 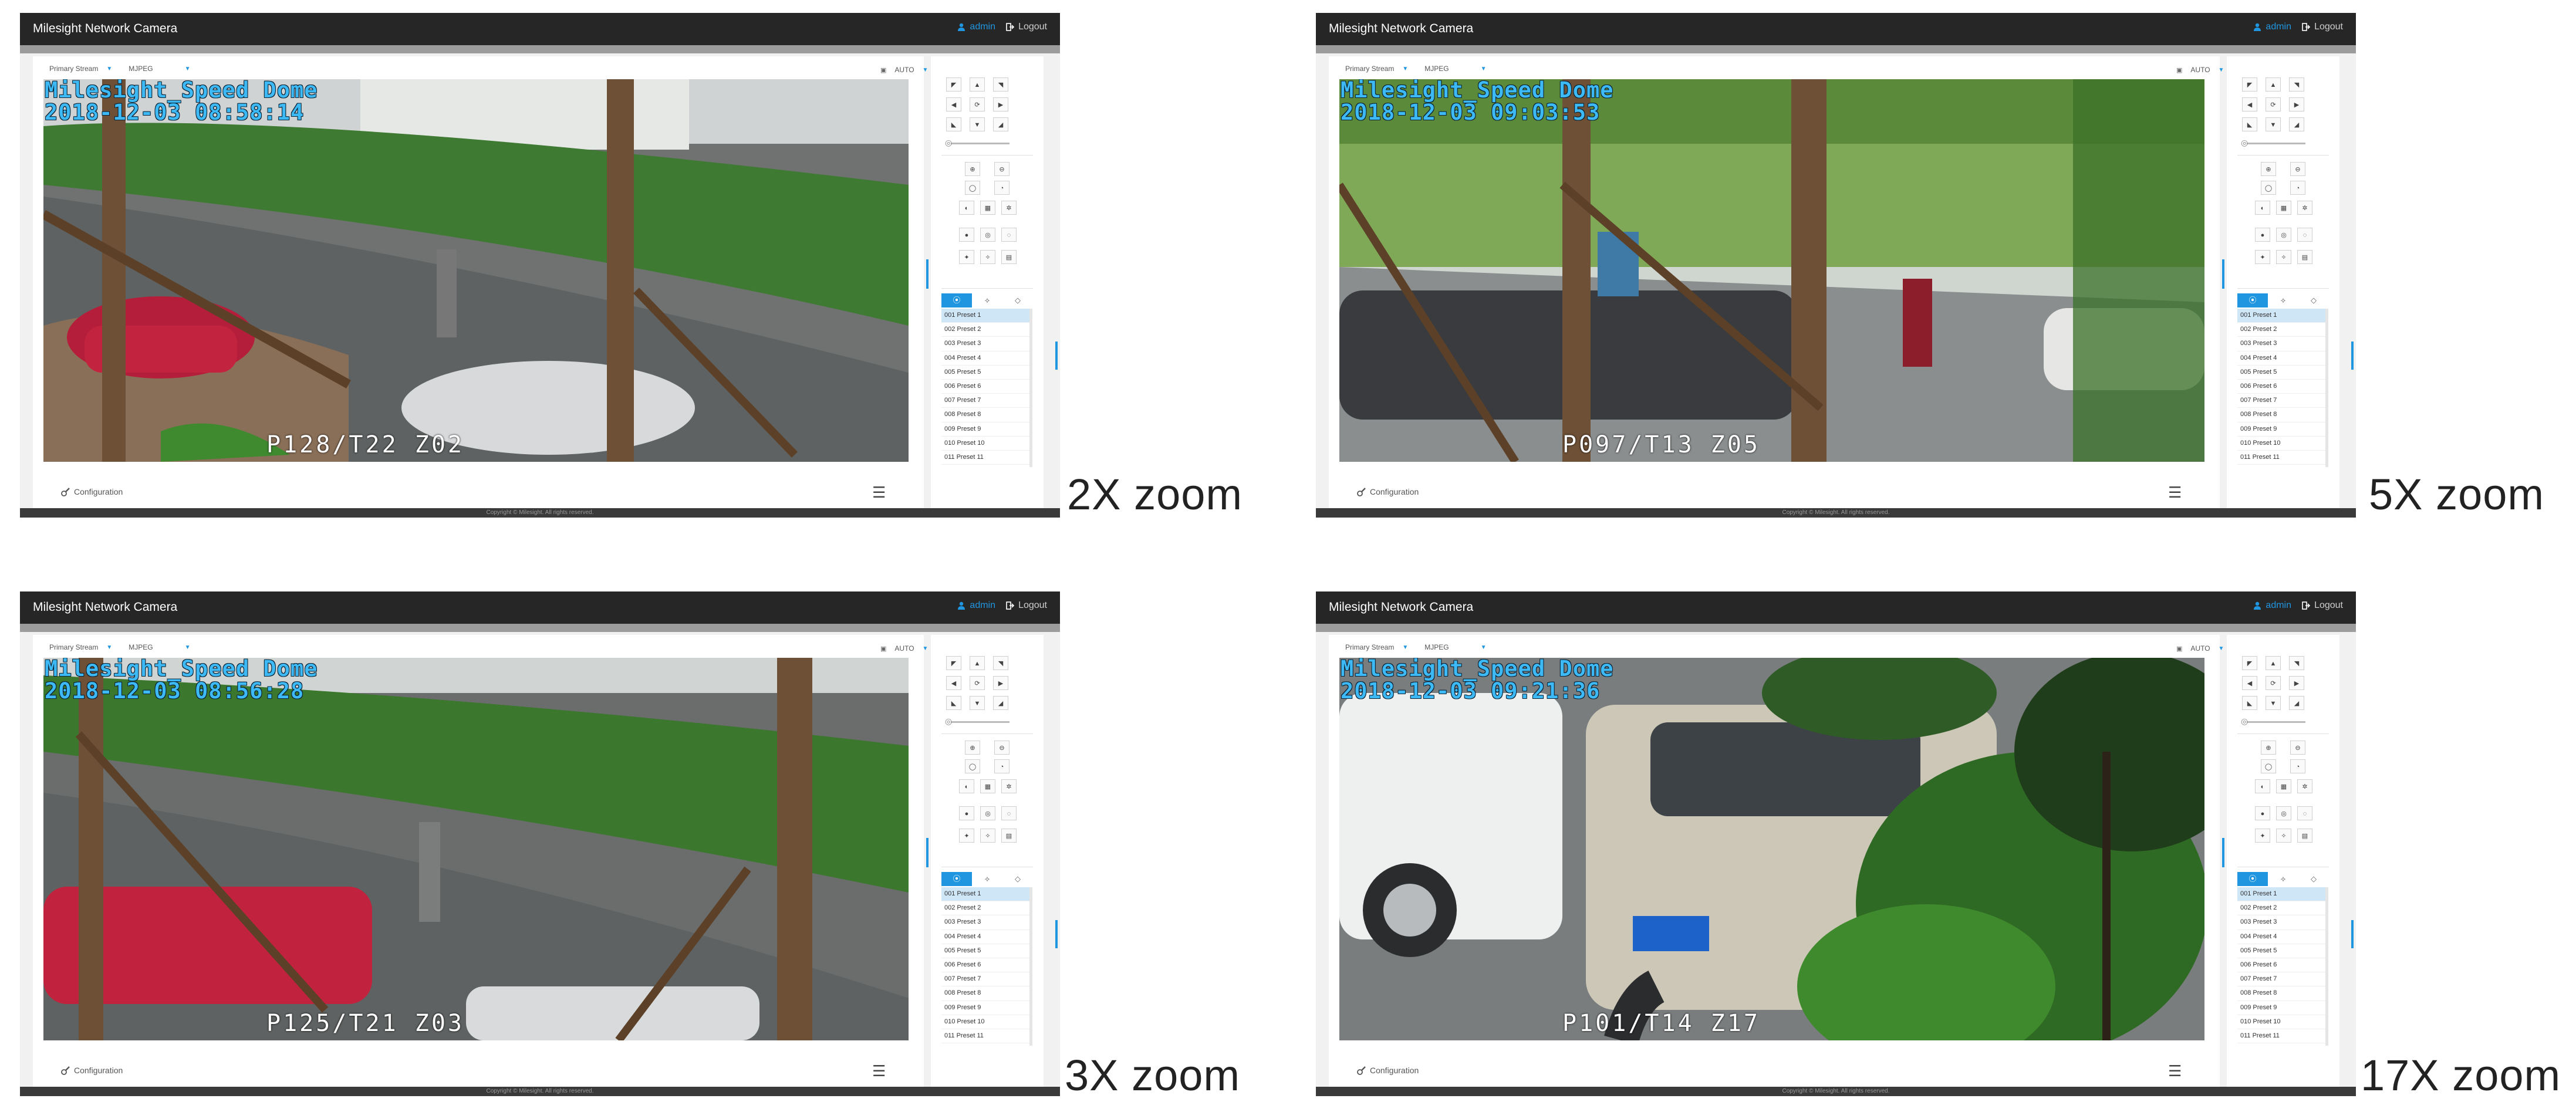 What do you see at coordinates (976, 606) in the screenshot?
I see `user-menu: admin` at bounding box center [976, 606].